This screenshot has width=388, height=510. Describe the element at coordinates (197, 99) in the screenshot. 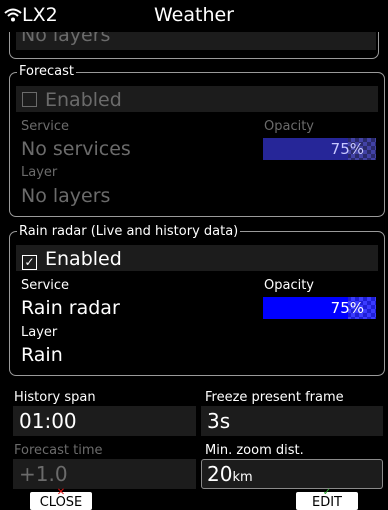

I see `forecast-enabled-checkbox: Enabled` at that location.